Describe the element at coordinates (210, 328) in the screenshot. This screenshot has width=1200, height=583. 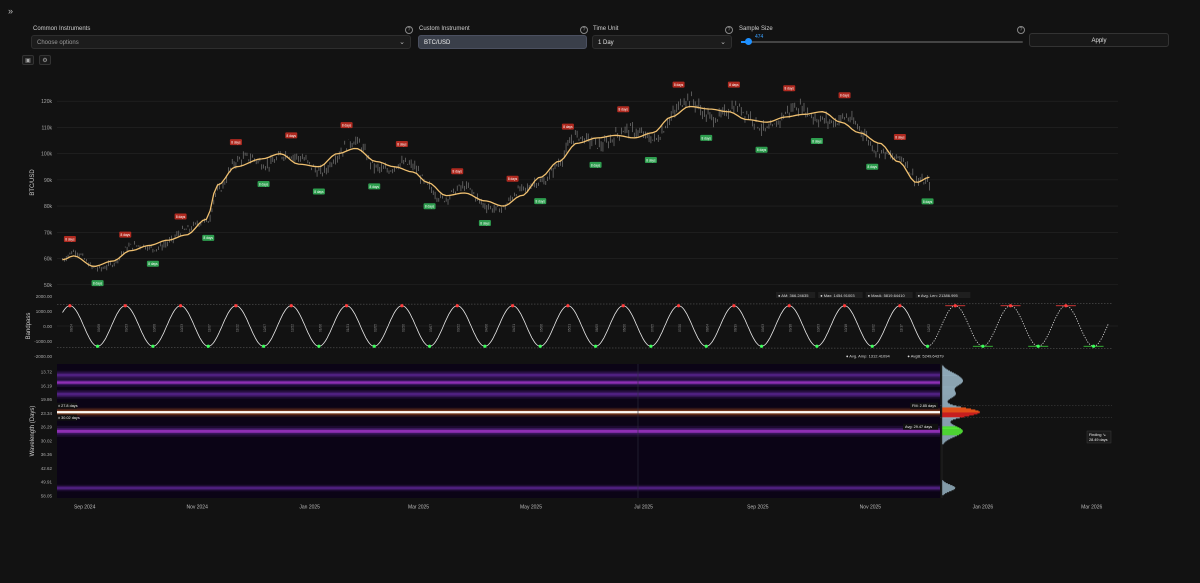
I see `bandpass-date-label: 11/07` at that location.